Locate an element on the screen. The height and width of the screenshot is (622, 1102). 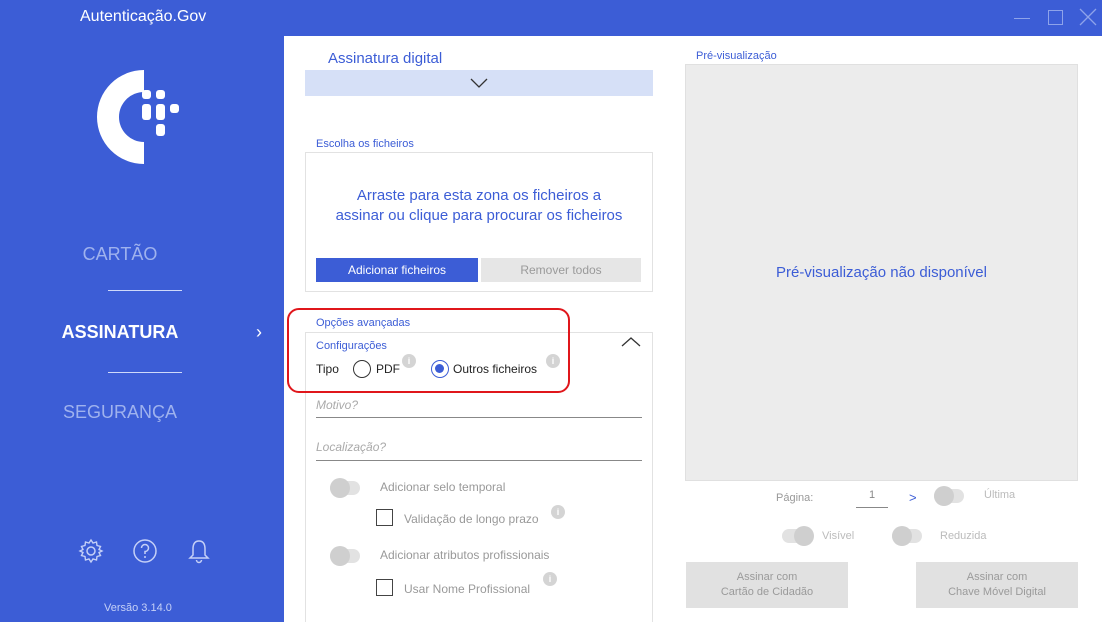
maximize-icon is located at coordinates (1055, 17).